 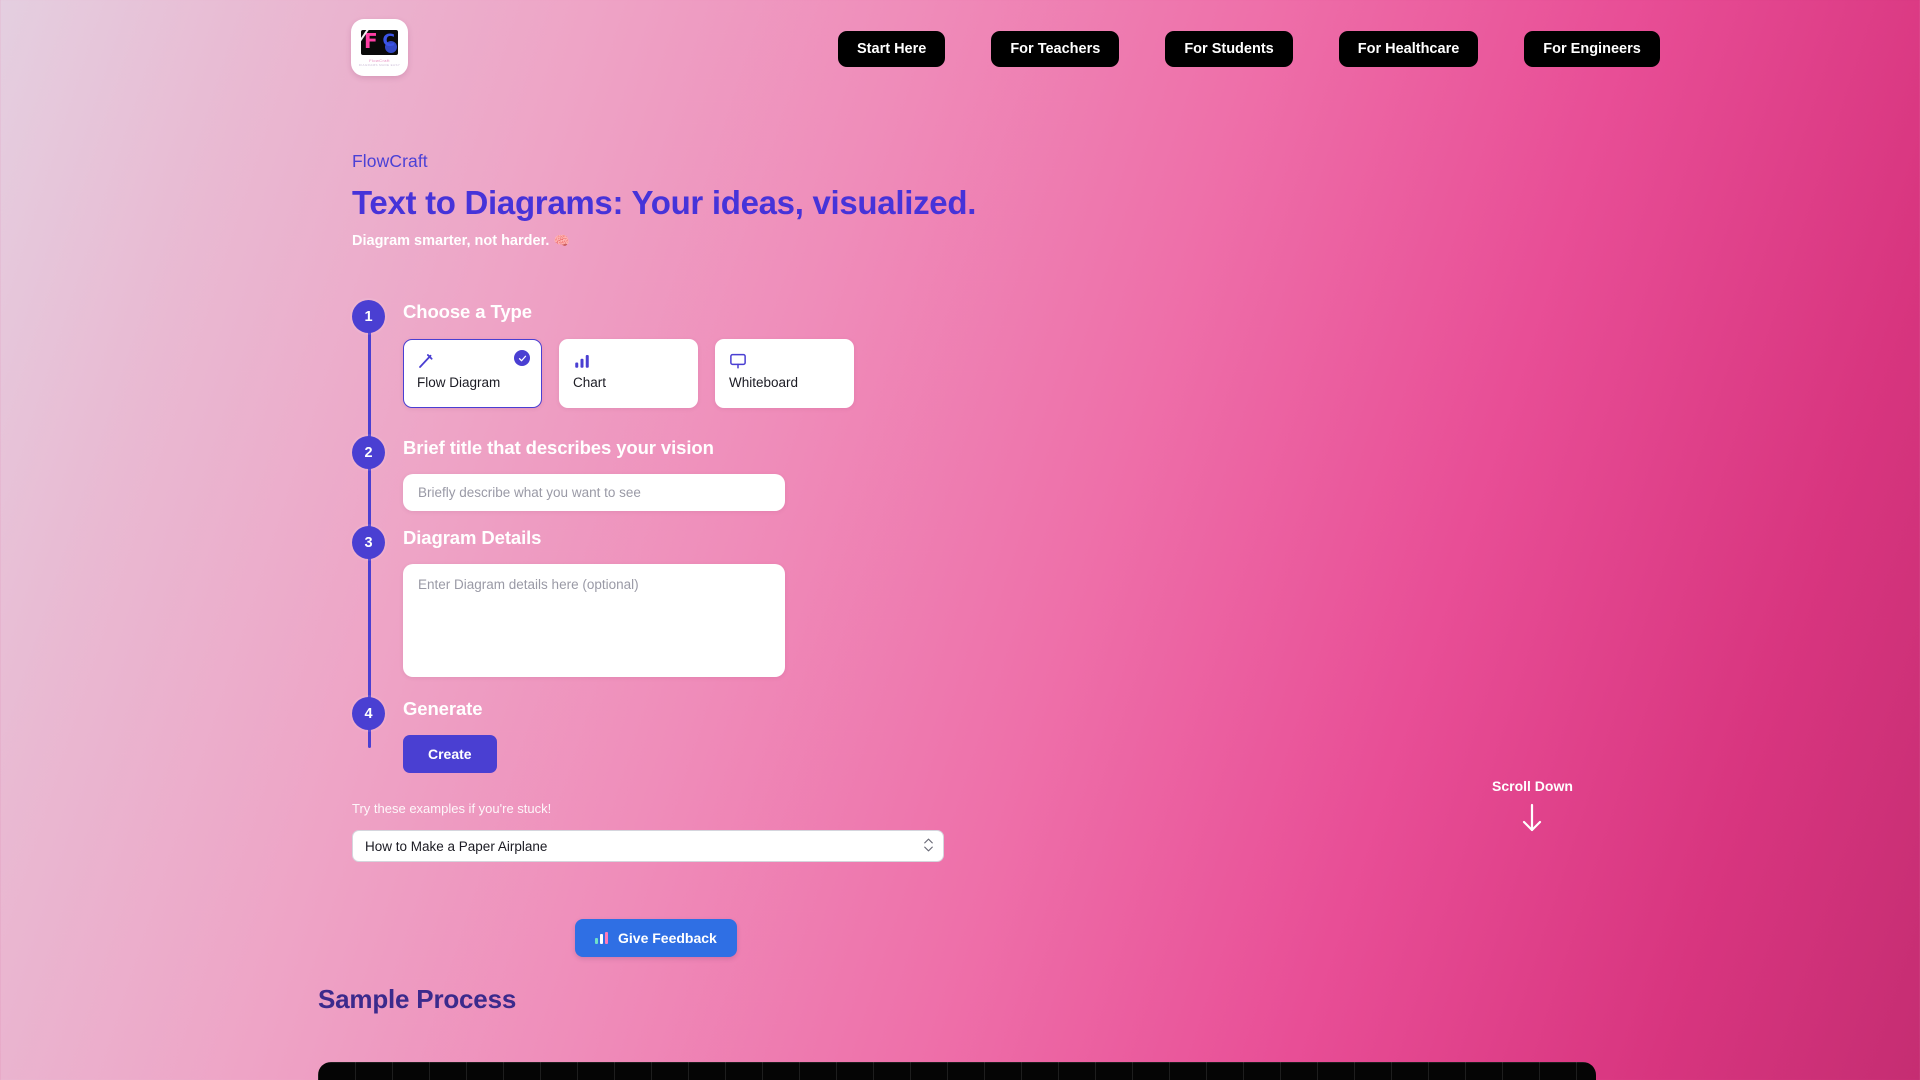 I want to click on nav-item-for-teachers: For Teachers, so click(x=1055, y=49).